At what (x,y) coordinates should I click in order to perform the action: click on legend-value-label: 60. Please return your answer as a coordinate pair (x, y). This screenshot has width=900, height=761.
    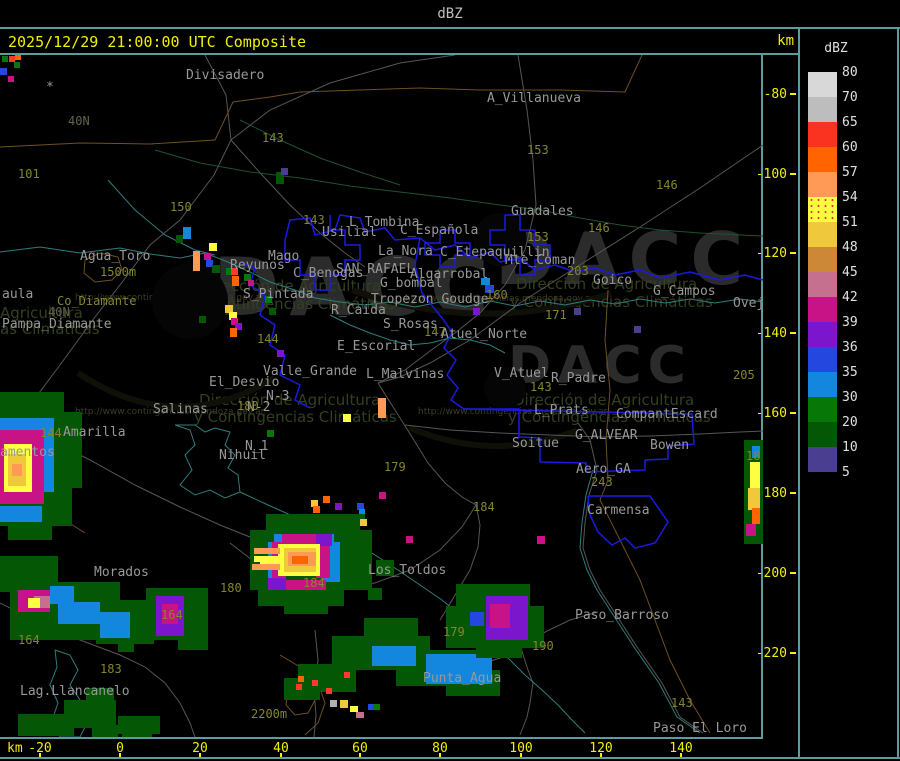
    Looking at the image, I should click on (850, 147).